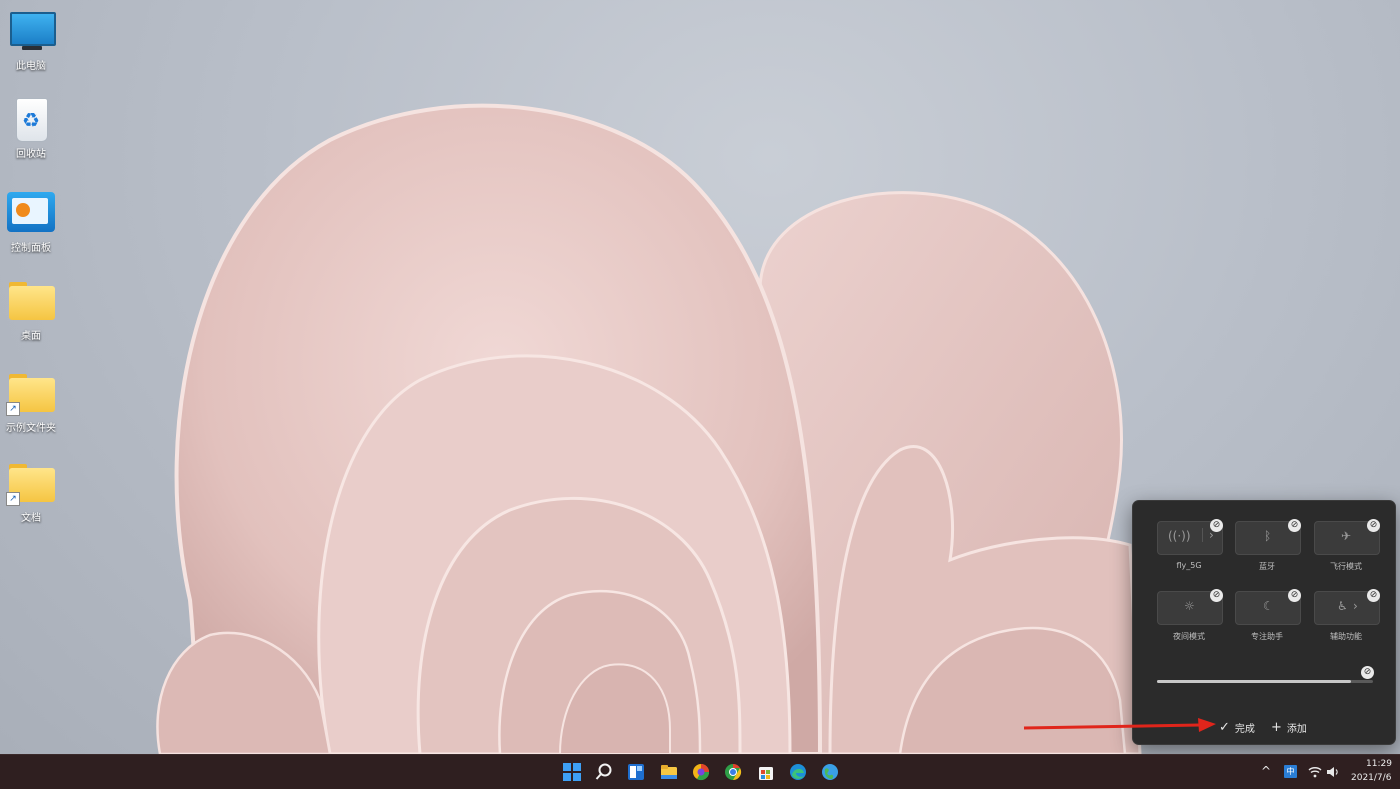 This screenshot has height=789, width=1400. Describe the element at coordinates (1315, 772) in the screenshot. I see `wifi-icon` at that location.